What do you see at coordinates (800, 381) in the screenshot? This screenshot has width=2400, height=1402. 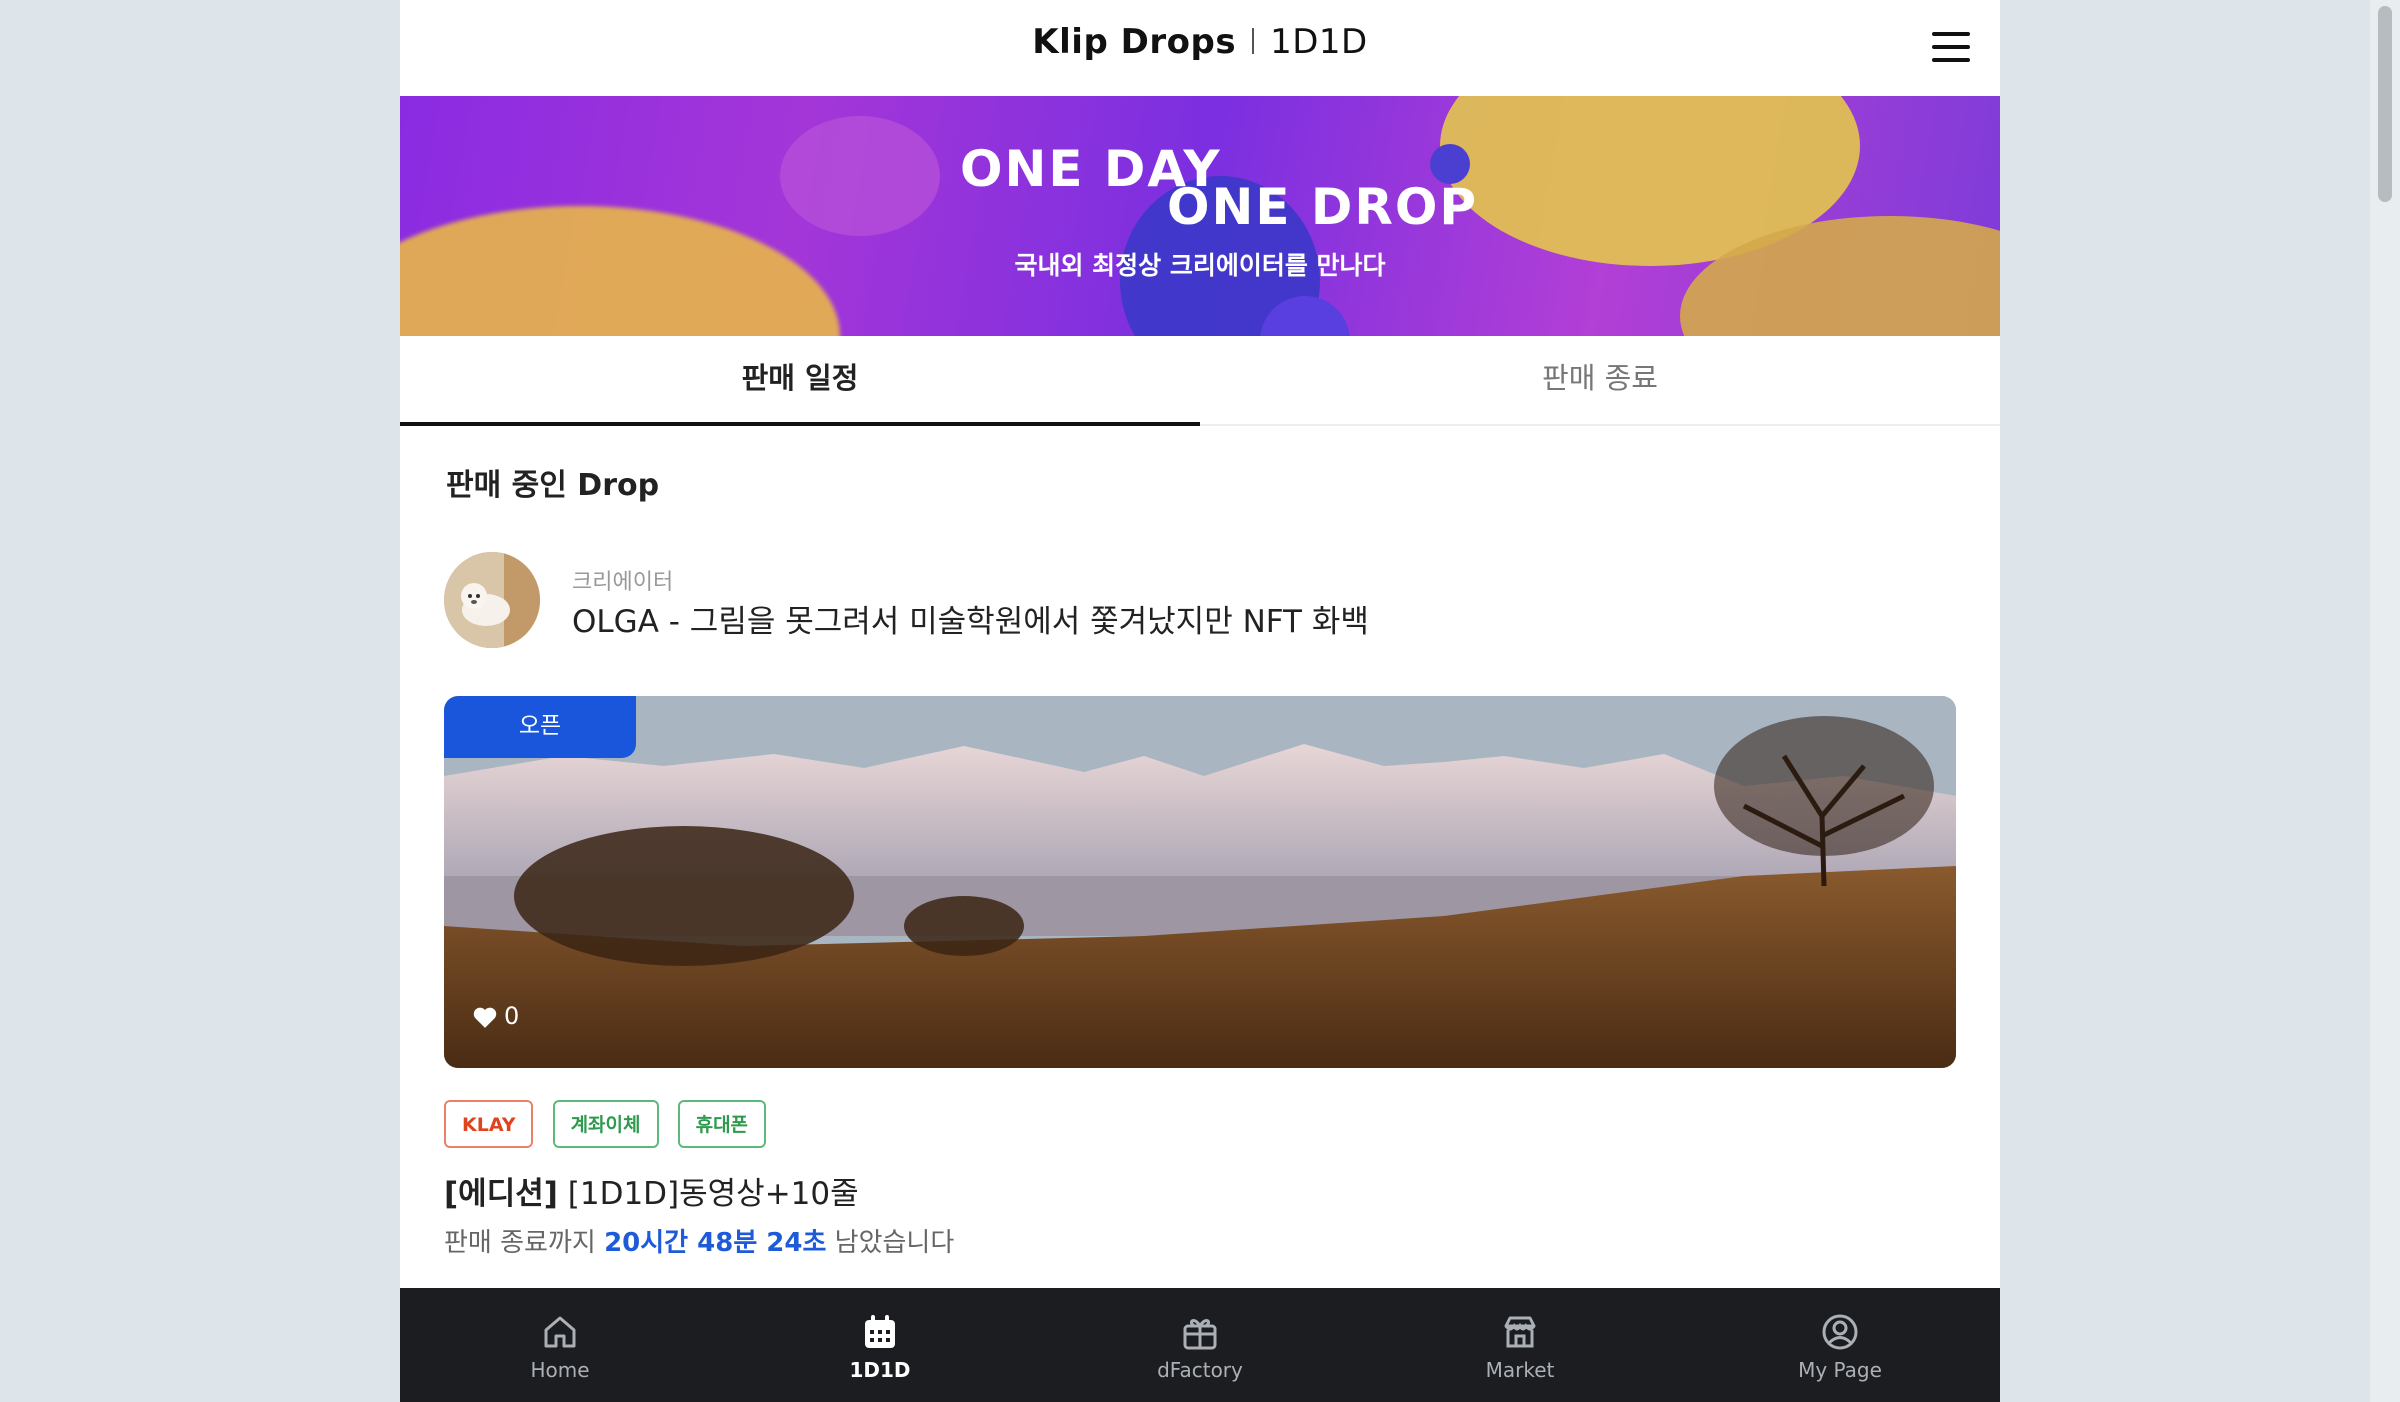 I see `tab-sale-schedule: 판매 일정` at bounding box center [800, 381].